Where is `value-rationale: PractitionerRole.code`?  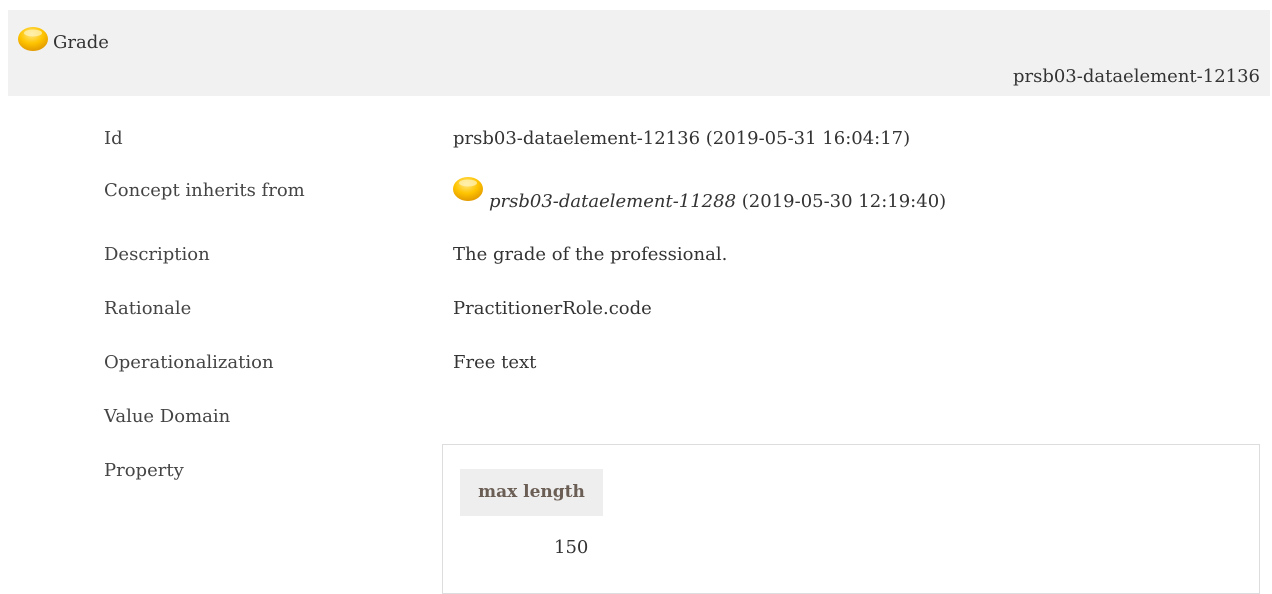 value-rationale: PractitionerRole.code is located at coordinates (552, 308).